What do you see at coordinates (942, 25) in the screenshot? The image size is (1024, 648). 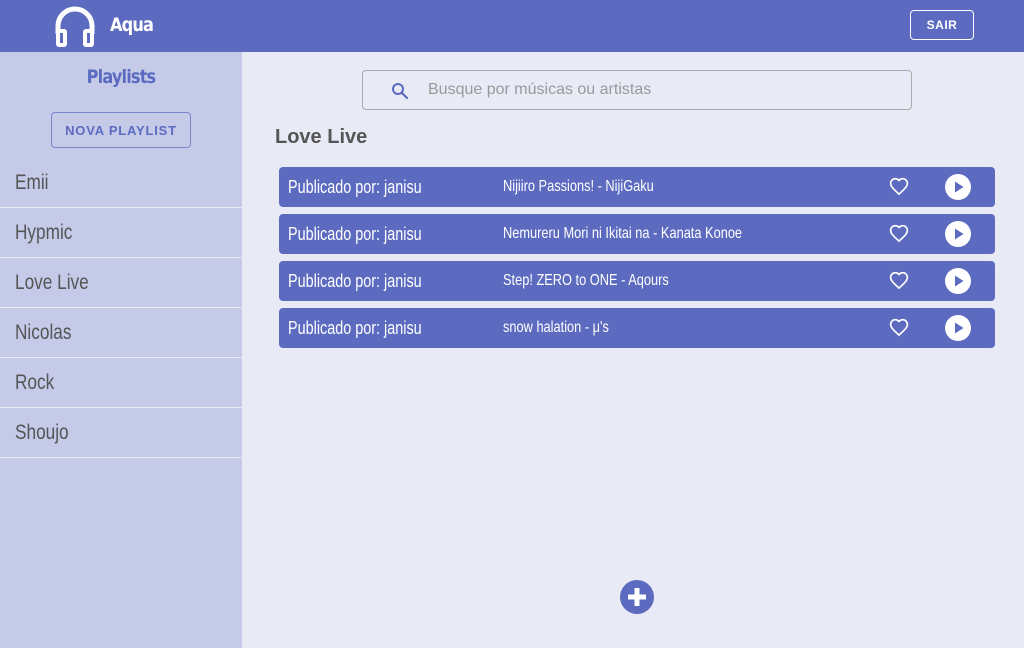 I see `logout-button: SAIR` at bounding box center [942, 25].